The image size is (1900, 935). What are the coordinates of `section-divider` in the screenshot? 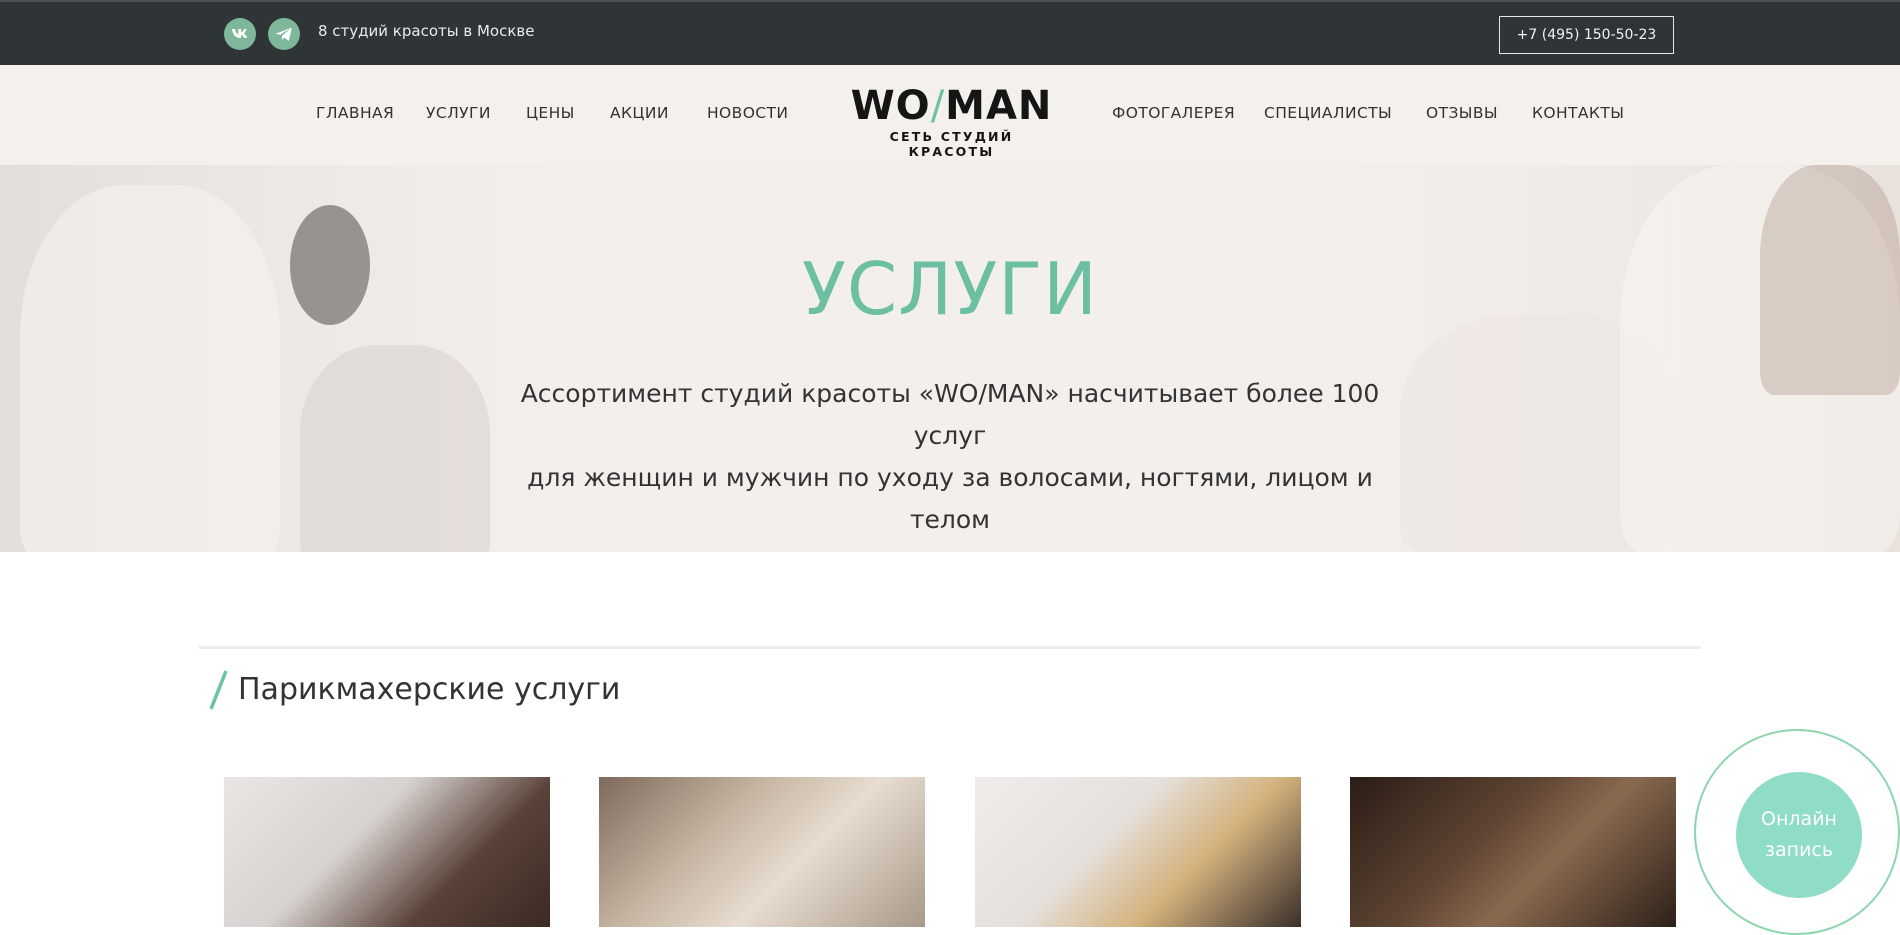 It's located at (950, 647).